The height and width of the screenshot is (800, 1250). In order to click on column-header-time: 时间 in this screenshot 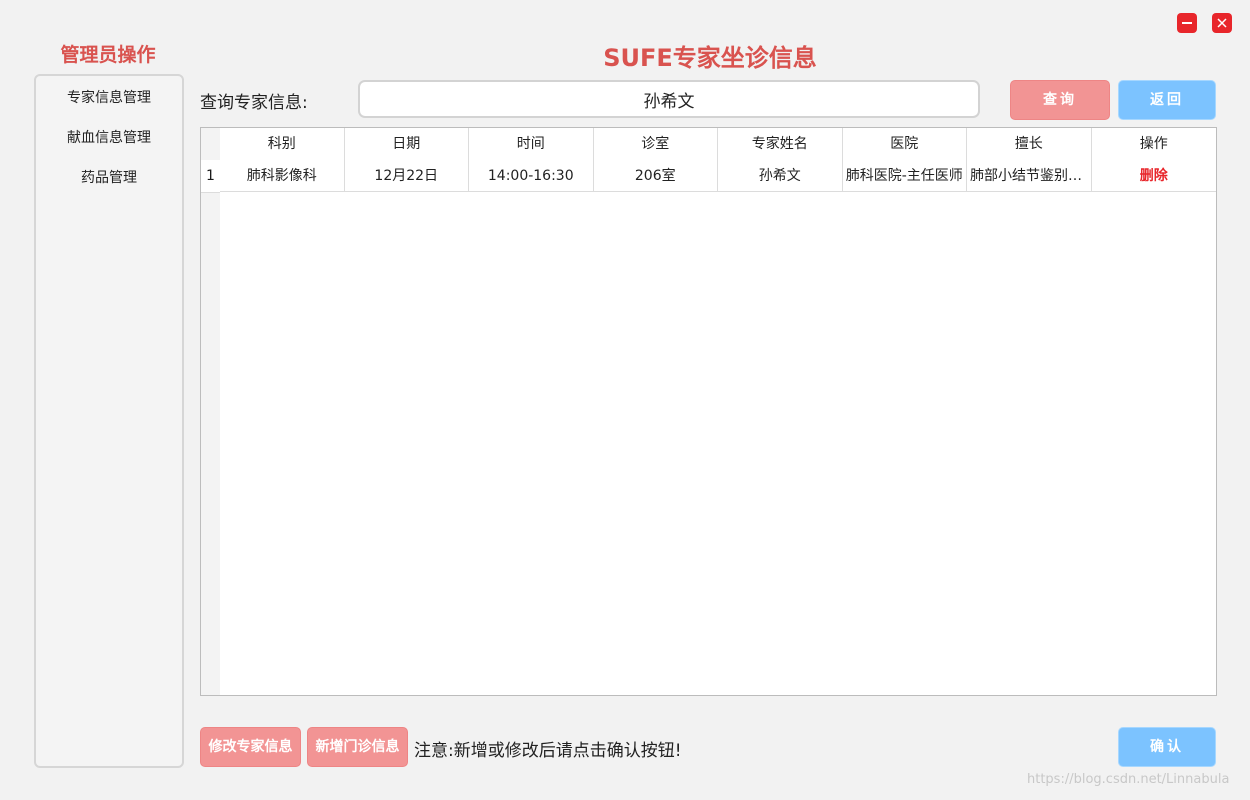, I will do `click(531, 144)`.